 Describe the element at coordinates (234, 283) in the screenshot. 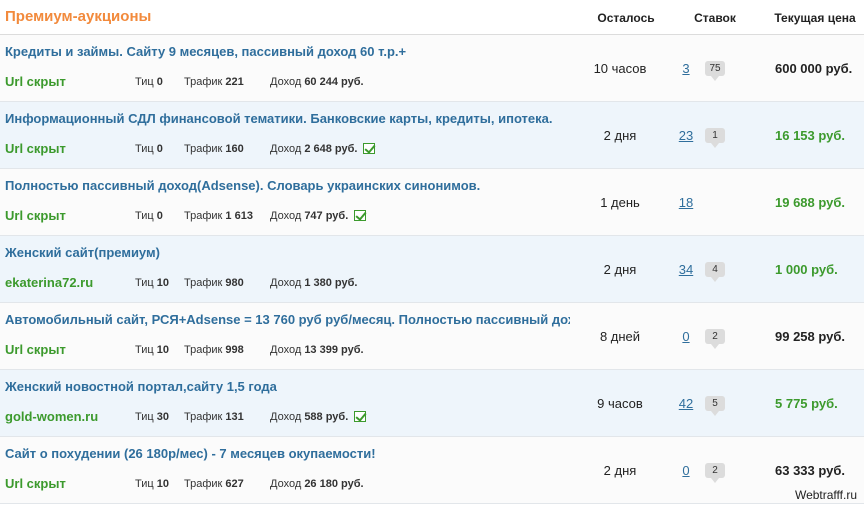

I see `traffic-value: 980` at that location.